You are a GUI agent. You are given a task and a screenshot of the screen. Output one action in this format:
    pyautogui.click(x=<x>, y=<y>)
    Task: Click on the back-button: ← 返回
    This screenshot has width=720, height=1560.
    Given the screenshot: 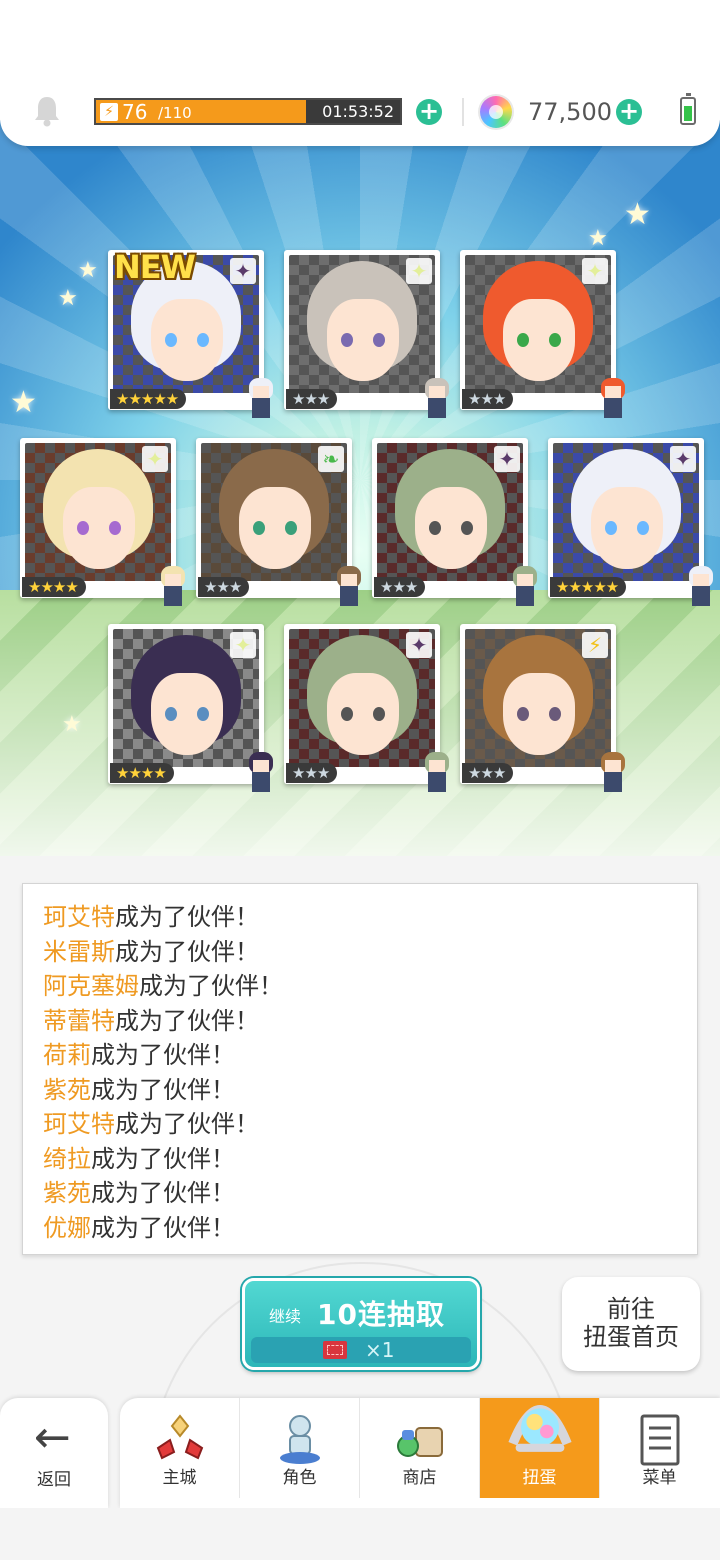 What is the action you would take?
    pyautogui.click(x=54, y=1453)
    